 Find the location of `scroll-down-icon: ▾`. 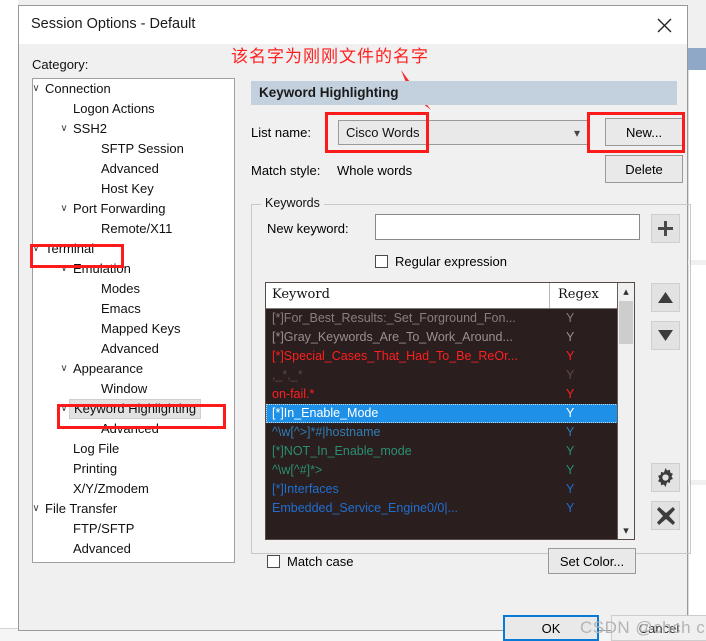

scroll-down-icon: ▾ is located at coordinates (626, 530).